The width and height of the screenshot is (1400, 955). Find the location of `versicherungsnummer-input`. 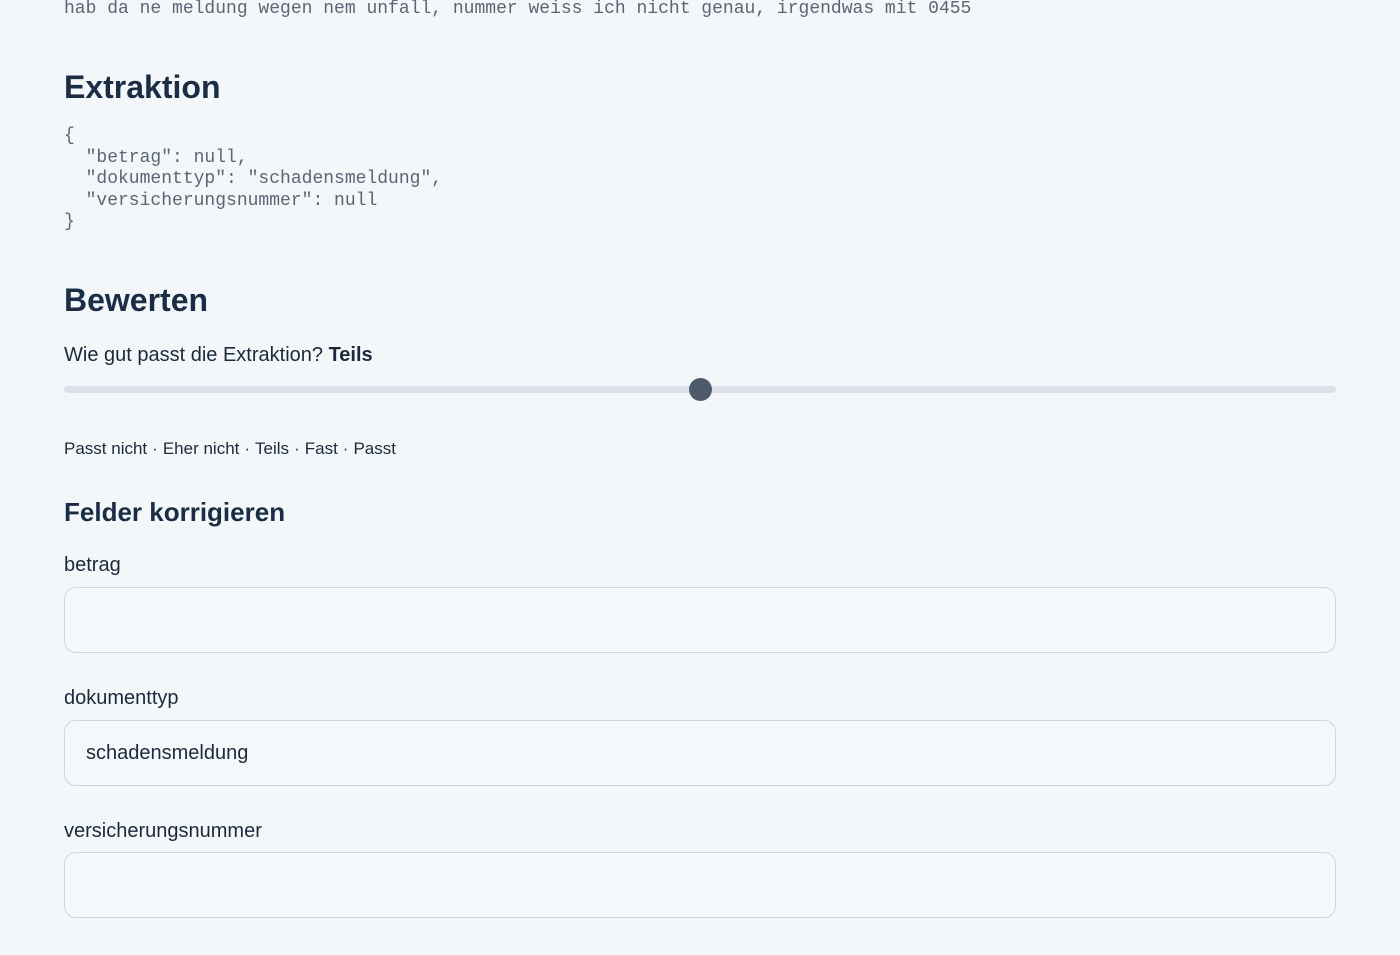

versicherungsnummer-input is located at coordinates (700, 885).